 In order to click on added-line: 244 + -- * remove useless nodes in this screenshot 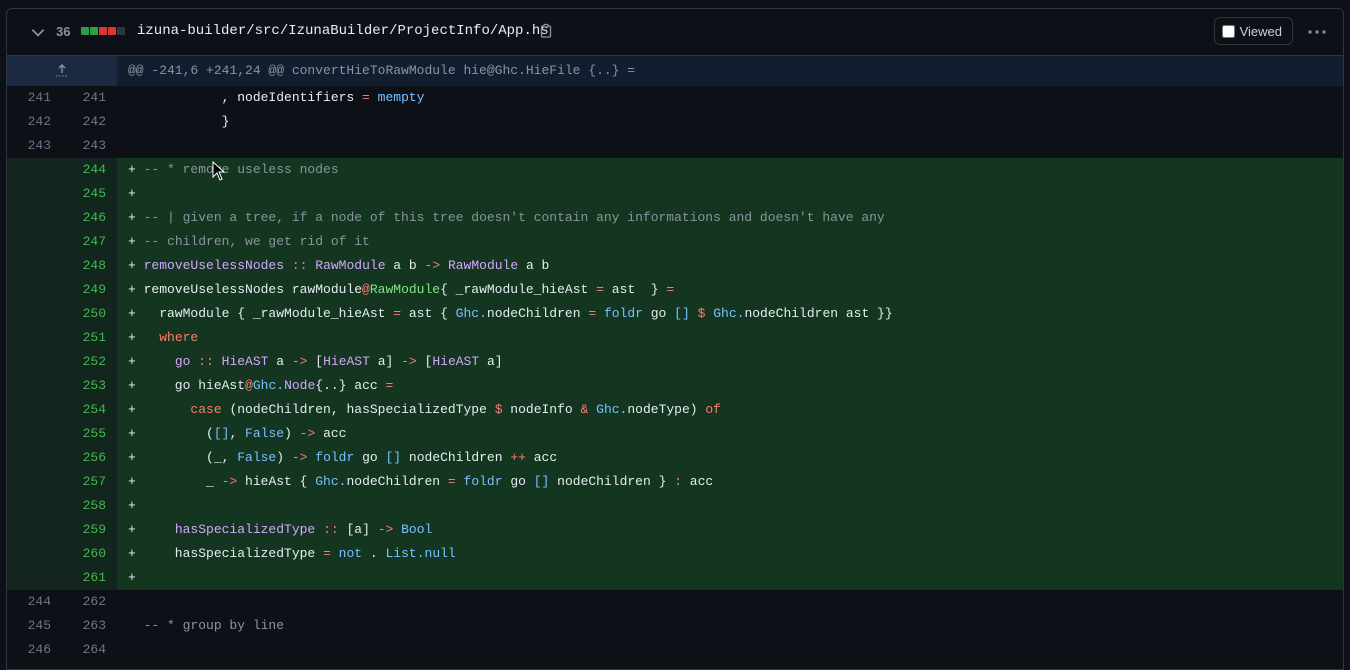, I will do `click(675, 170)`.